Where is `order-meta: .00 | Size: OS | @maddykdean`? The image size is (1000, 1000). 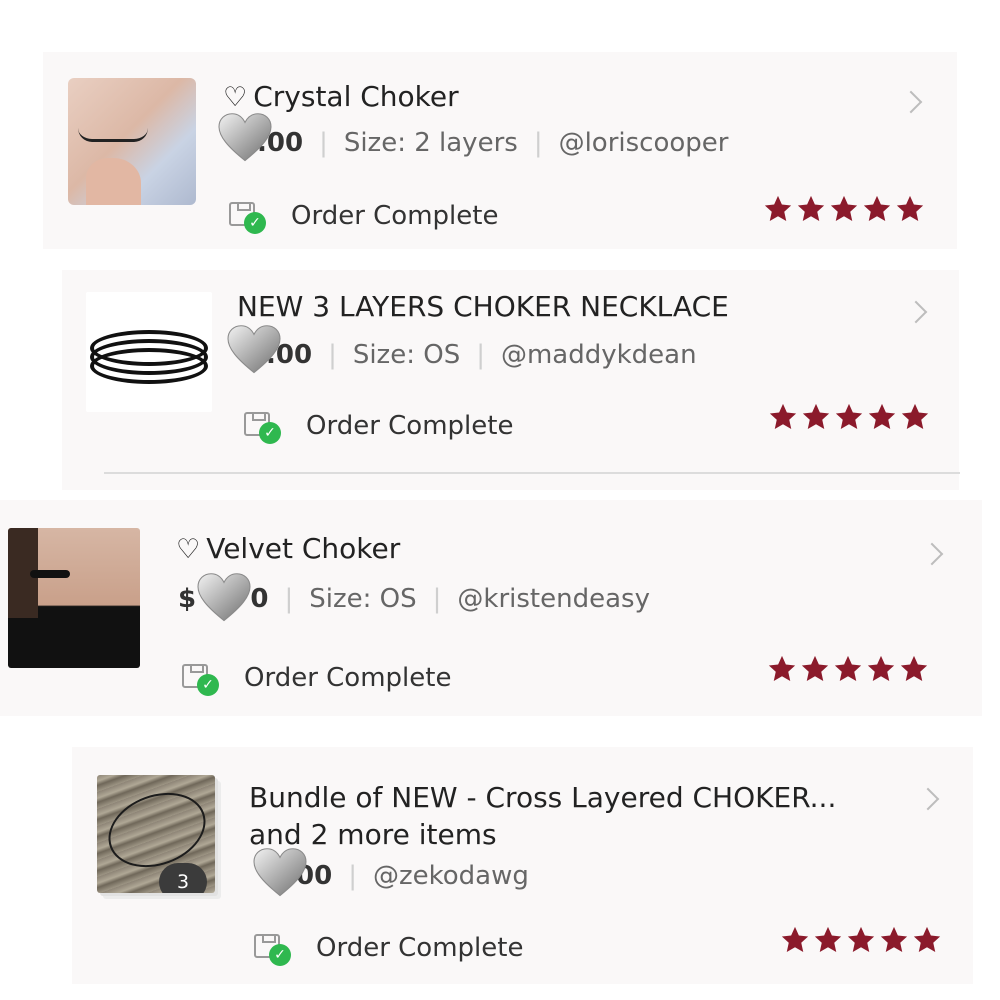
order-meta: .00 | Size: OS | @maddykdean is located at coordinates (462, 349).